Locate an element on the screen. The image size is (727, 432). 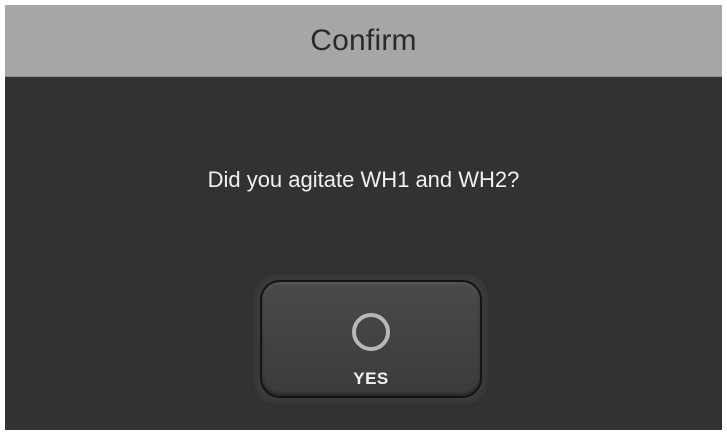
yes-button: YES is located at coordinates (371, 339).